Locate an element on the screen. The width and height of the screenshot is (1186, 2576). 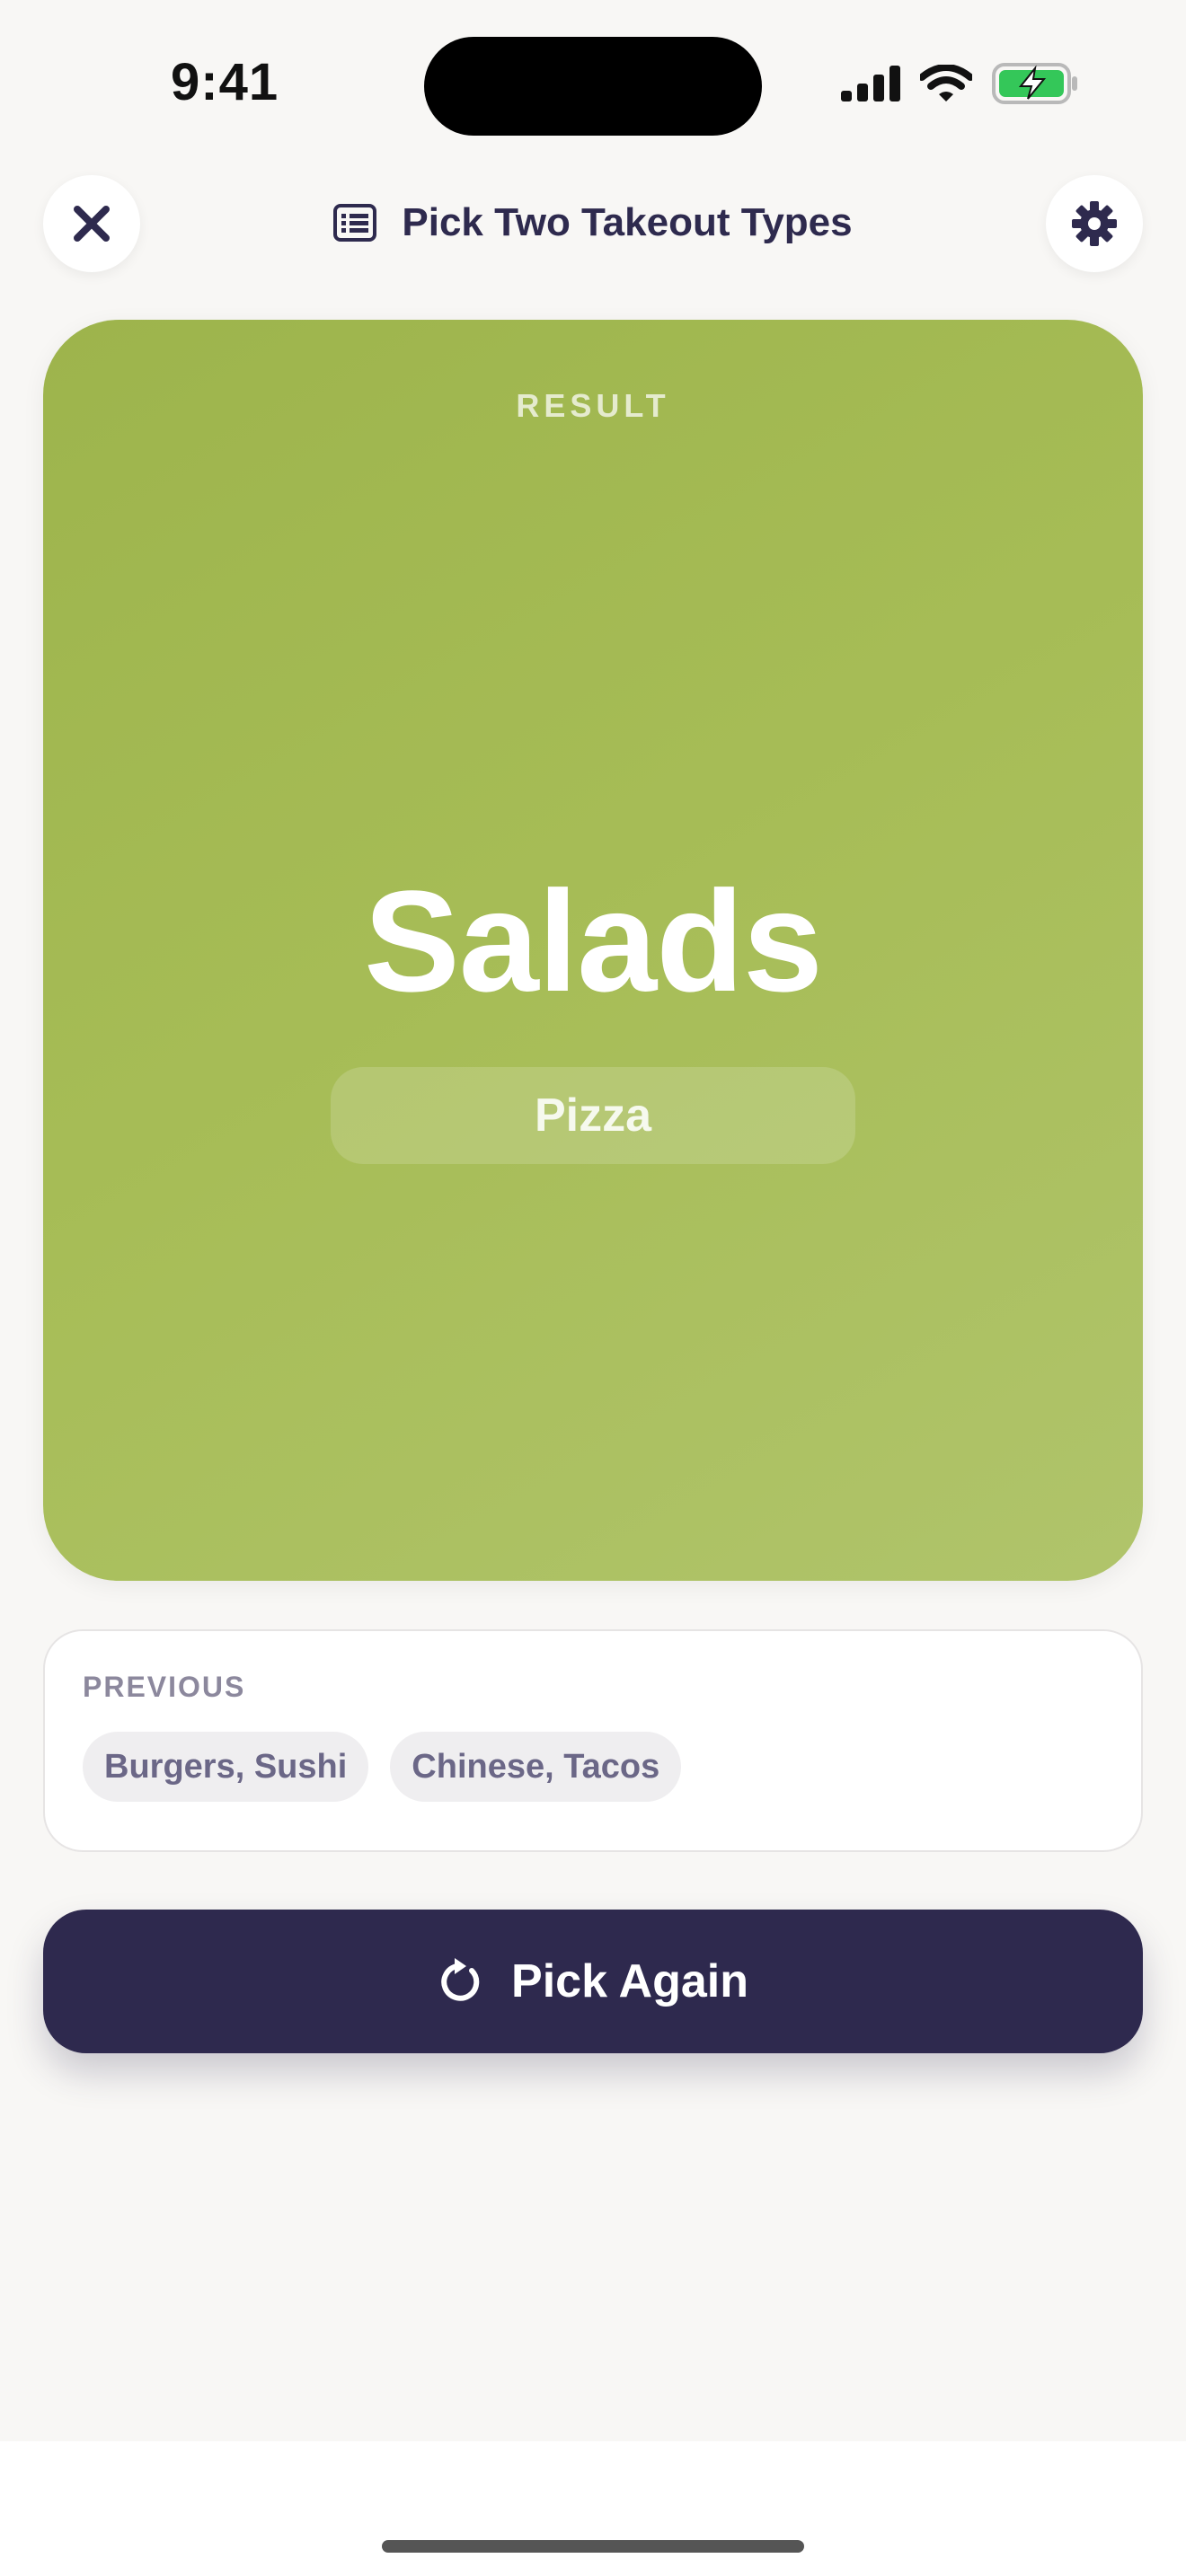
previous-label: PREVIOUS is located at coordinates (164, 1687).